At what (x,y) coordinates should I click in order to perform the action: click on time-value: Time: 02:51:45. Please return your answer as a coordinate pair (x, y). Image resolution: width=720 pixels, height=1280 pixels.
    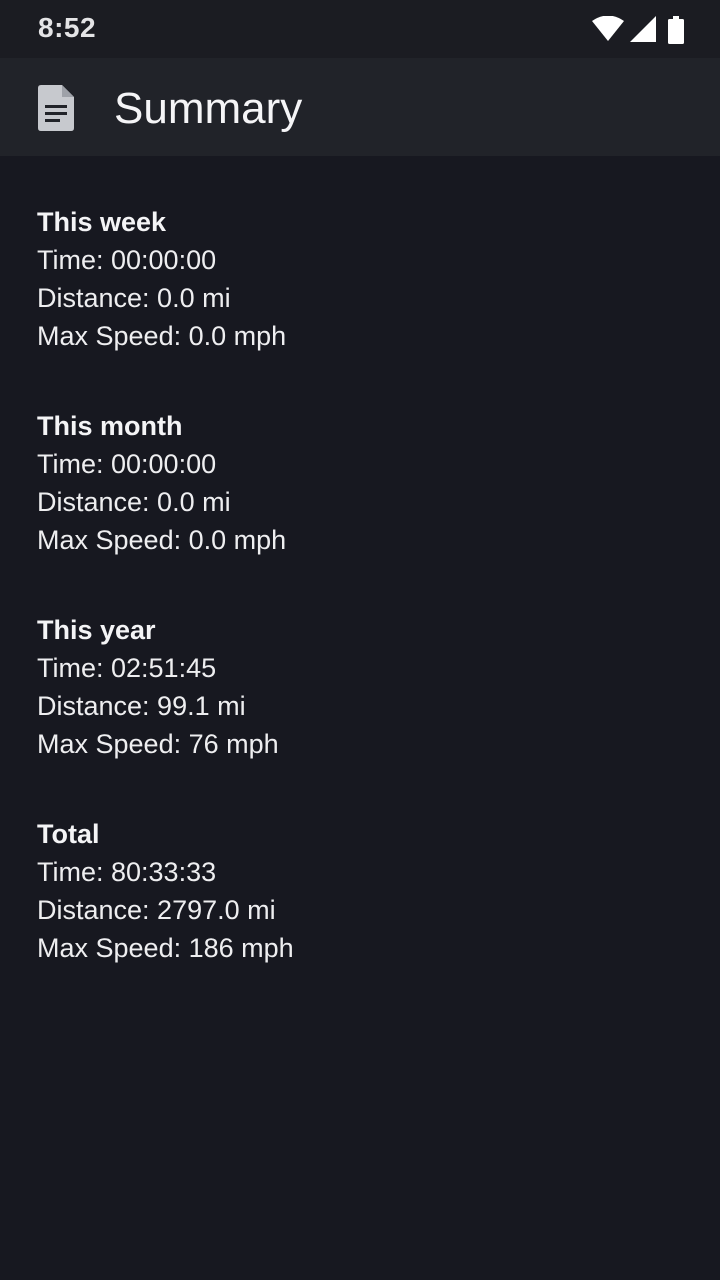
    Looking at the image, I should click on (127, 668).